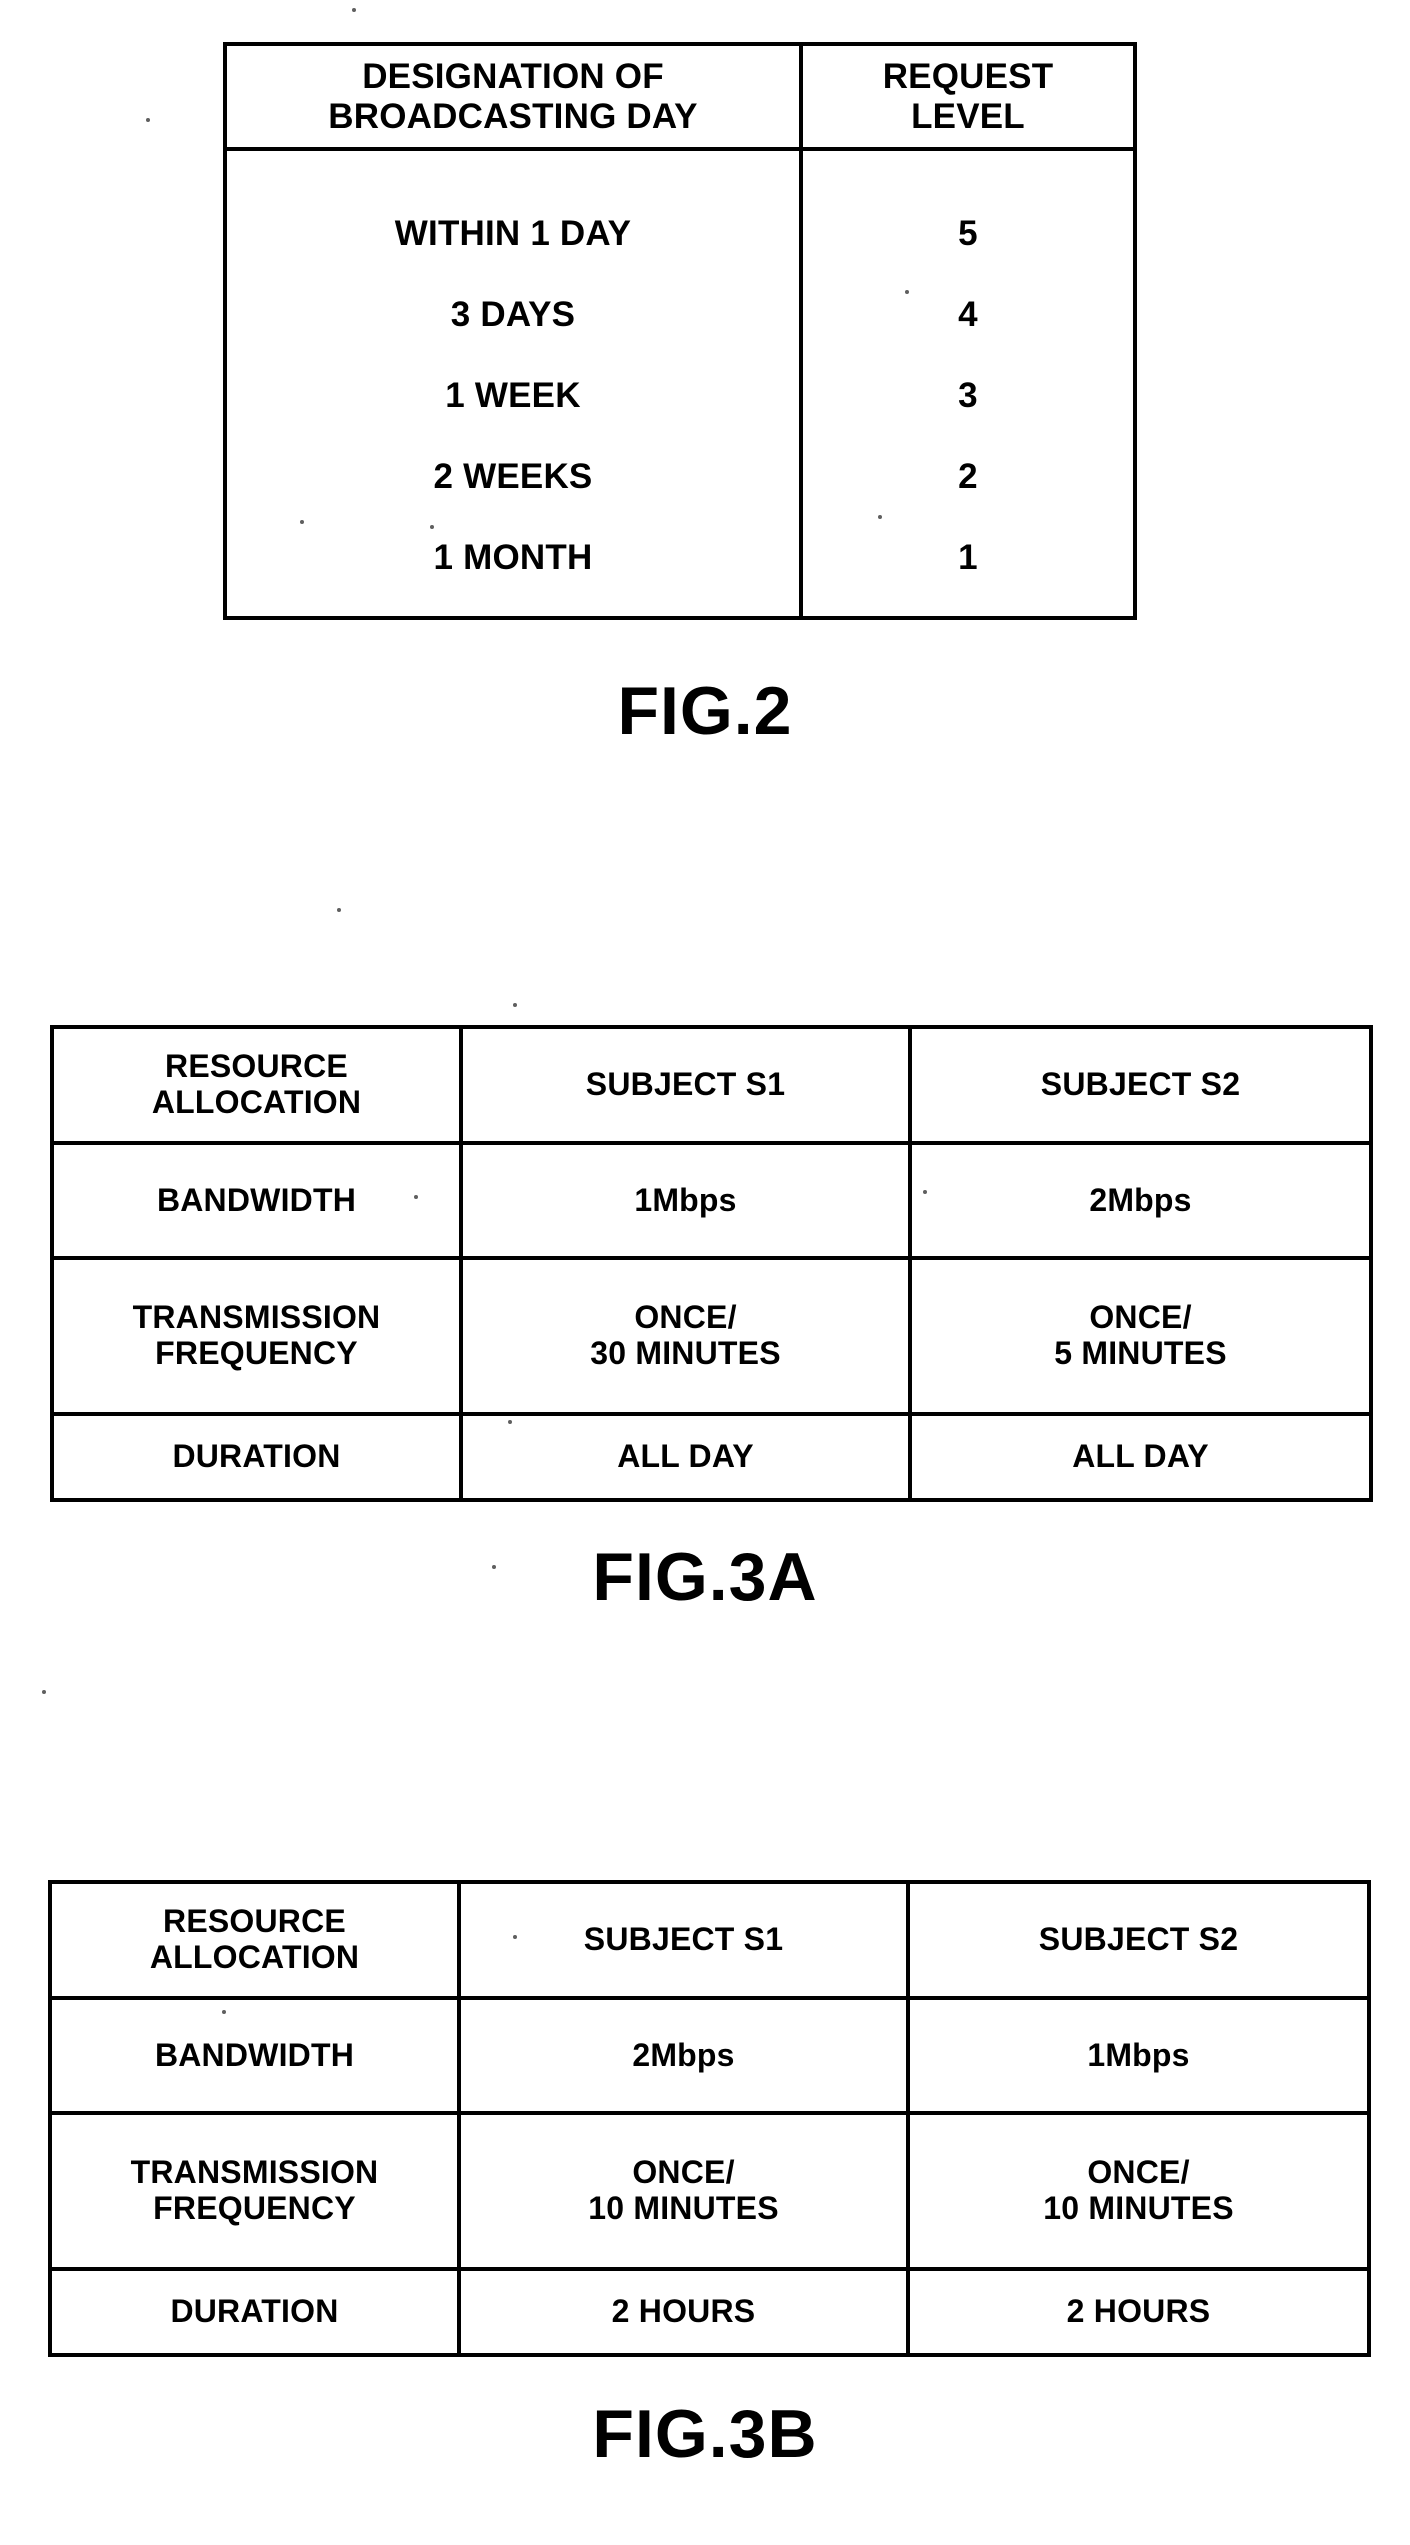 This screenshot has height=2545, width=1410. I want to click on request-level-list: 5 4 3 2 1, so click(968, 383).